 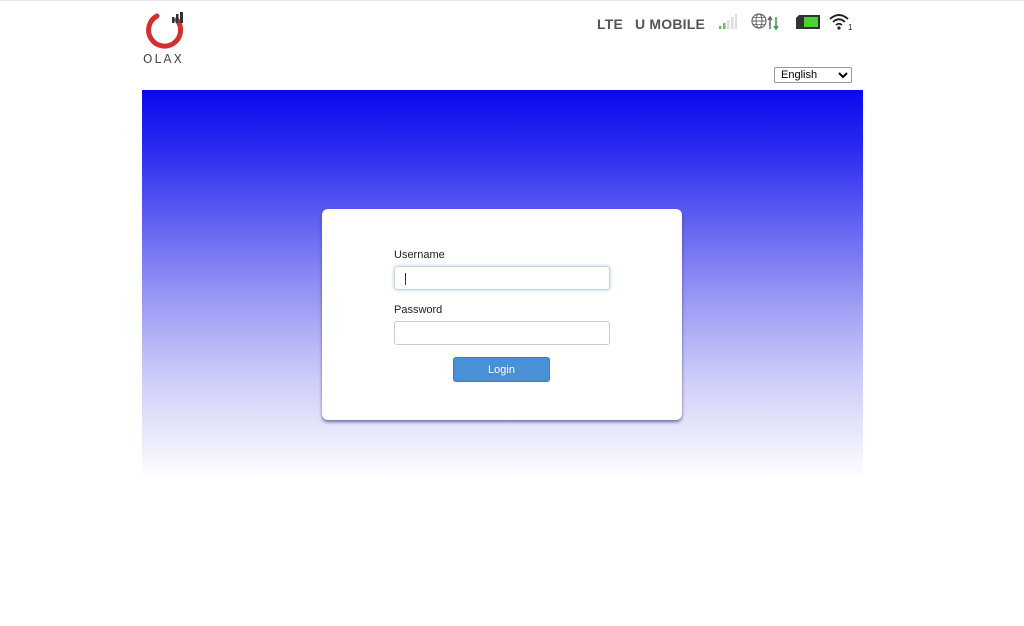 What do you see at coordinates (165, 30) in the screenshot?
I see `olax-logo-icon` at bounding box center [165, 30].